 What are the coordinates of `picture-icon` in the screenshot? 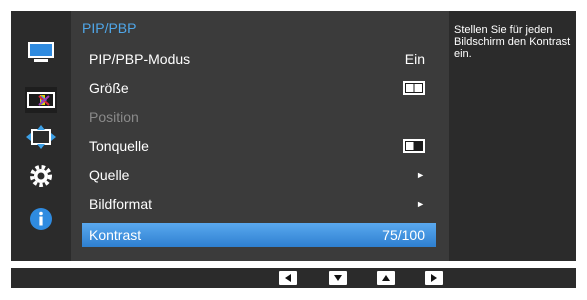 It's located at (41, 52).